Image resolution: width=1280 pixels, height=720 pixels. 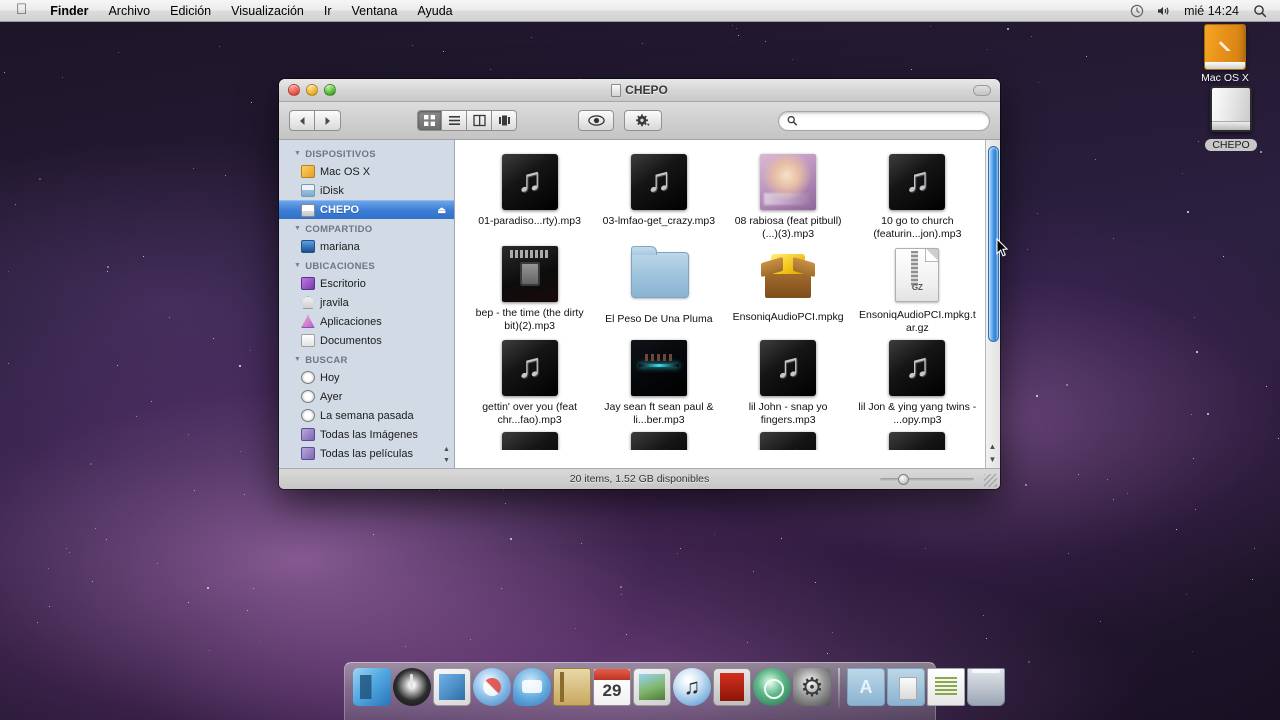 What do you see at coordinates (1260, 11) in the screenshot?
I see `spotlight-search-icon` at bounding box center [1260, 11].